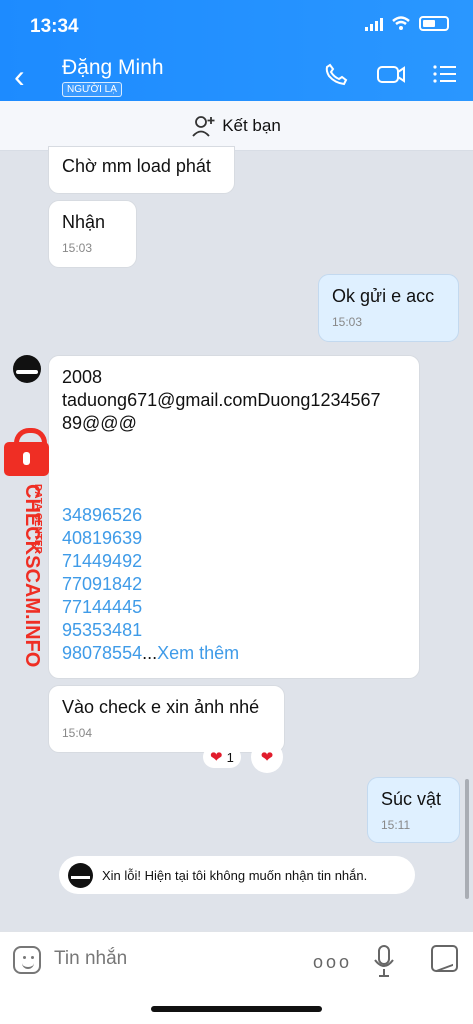  Describe the element at coordinates (336, 74) in the screenshot. I see `phone-icon` at that location.